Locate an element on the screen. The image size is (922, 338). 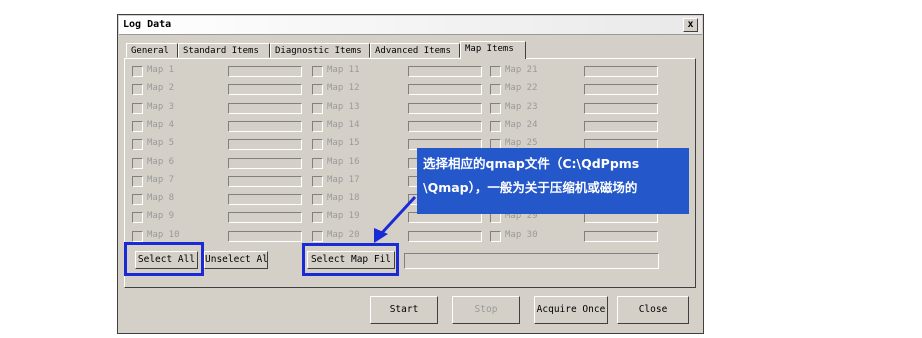
callout-line-2: \Qmap），一般为关于压缩机或磁场的 is located at coordinates (530, 187).